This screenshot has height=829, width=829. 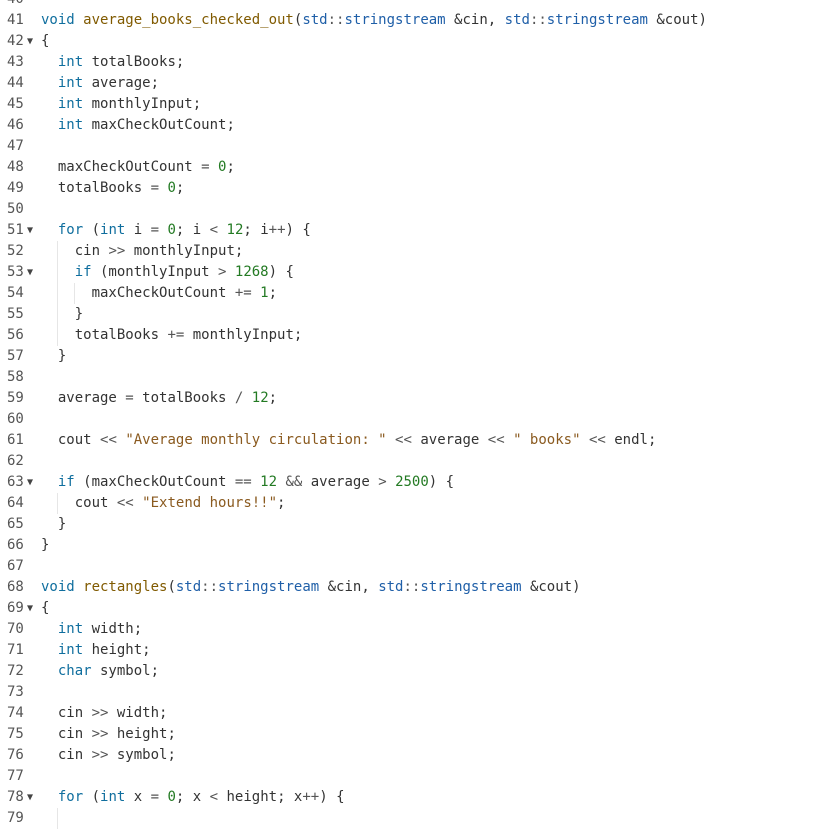 I want to click on code-text: int height;, so click(x=104, y=650).